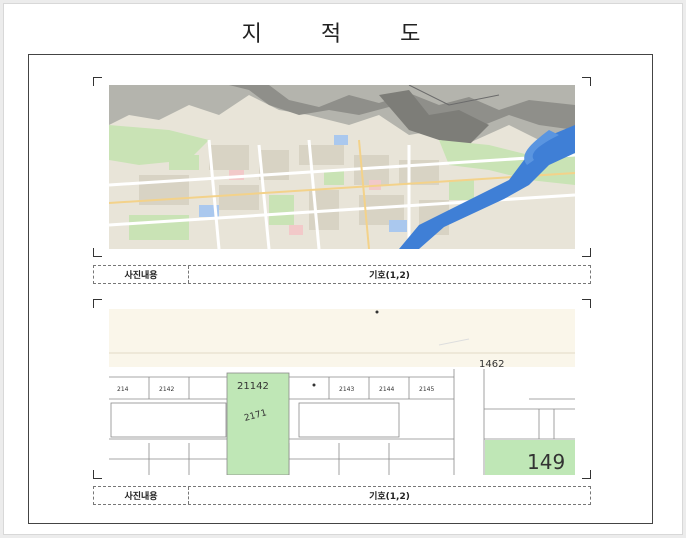 This screenshot has height=538, width=686. What do you see at coordinates (346, 389) in the screenshot?
I see `lot-number: 2143` at bounding box center [346, 389].